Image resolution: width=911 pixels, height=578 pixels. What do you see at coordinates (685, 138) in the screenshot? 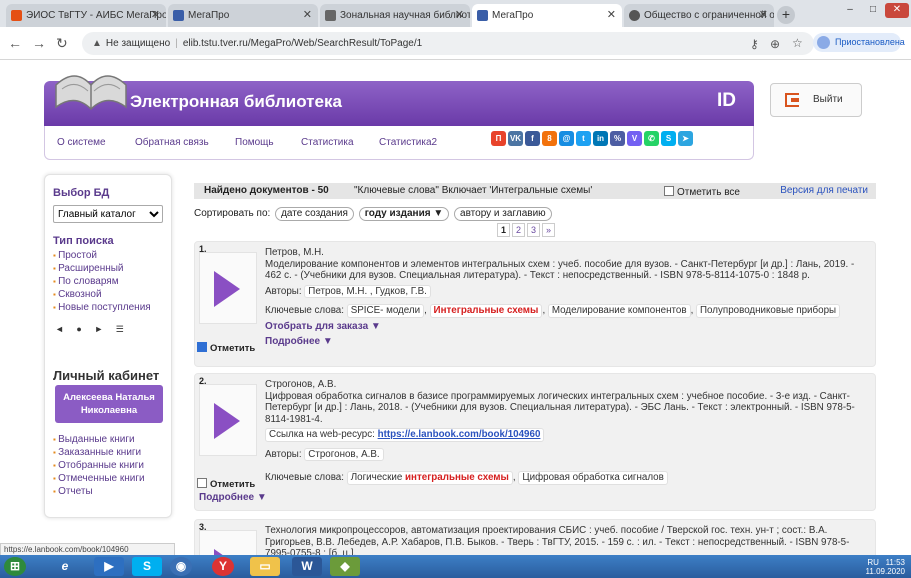
I see `share-icon: ➤` at bounding box center [685, 138].